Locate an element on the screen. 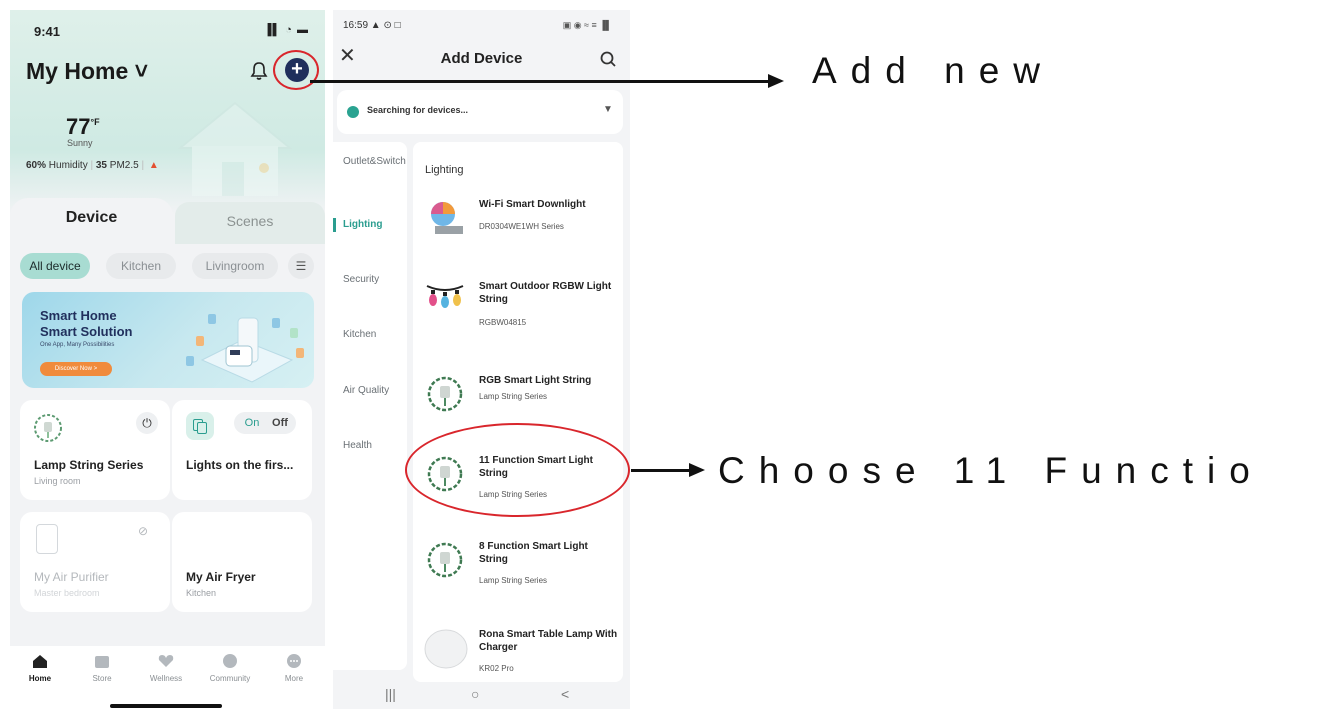 This screenshot has height=709, width=1317. nav-home: Home is located at coordinates (40, 667).